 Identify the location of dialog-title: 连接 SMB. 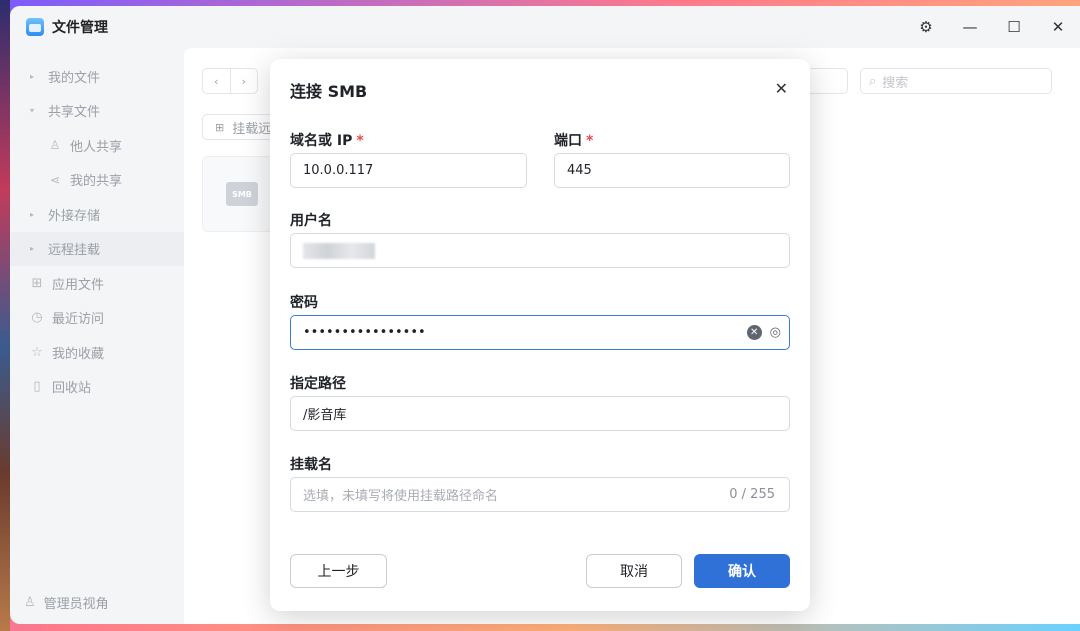
(329, 91).